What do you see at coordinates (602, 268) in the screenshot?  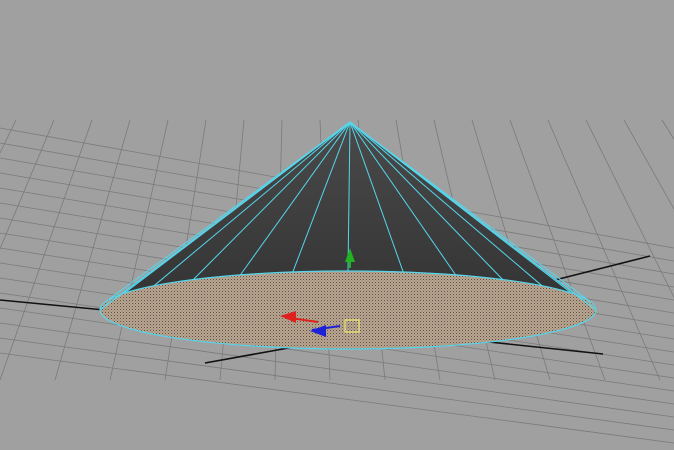 I see `z-axis-line-back` at bounding box center [602, 268].